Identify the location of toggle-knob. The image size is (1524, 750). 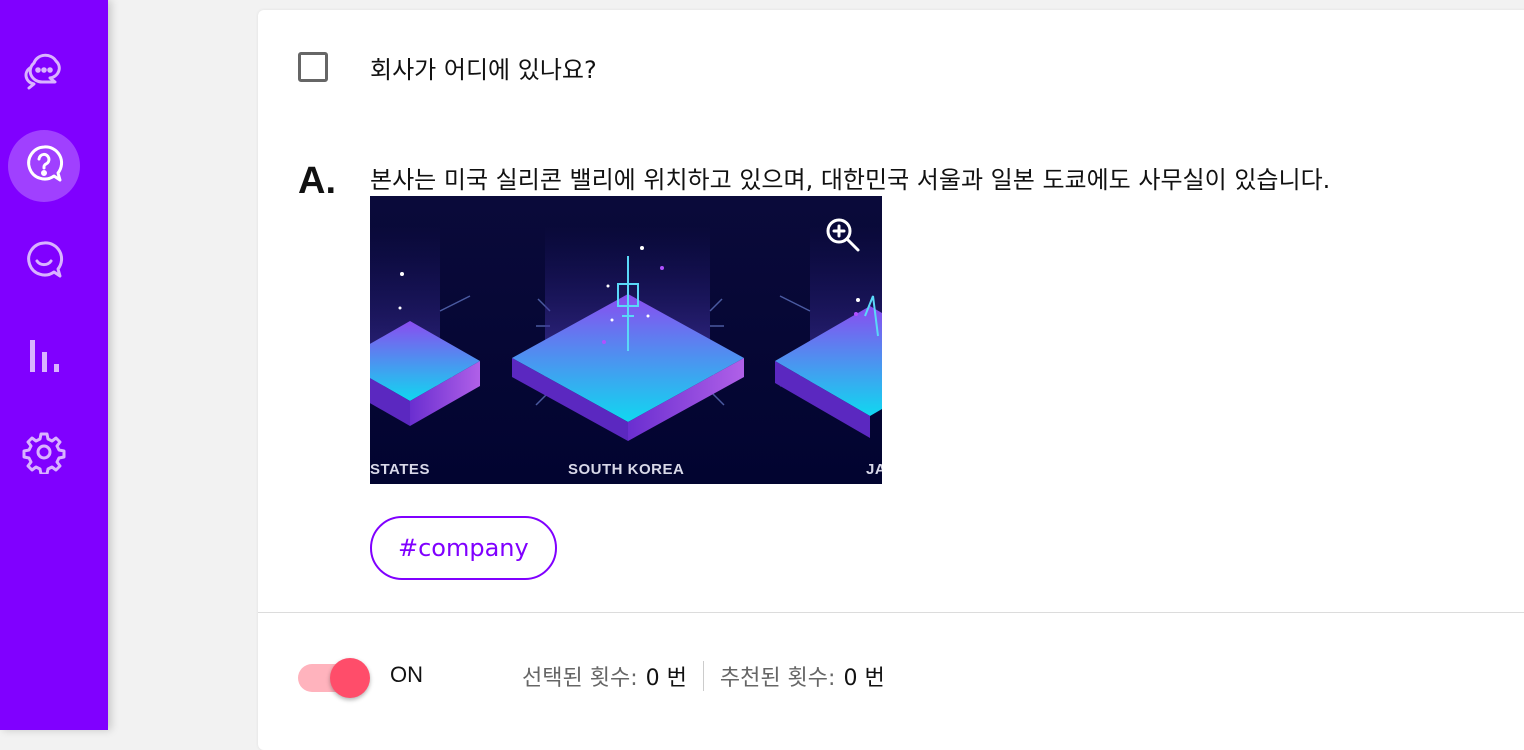
(350, 678).